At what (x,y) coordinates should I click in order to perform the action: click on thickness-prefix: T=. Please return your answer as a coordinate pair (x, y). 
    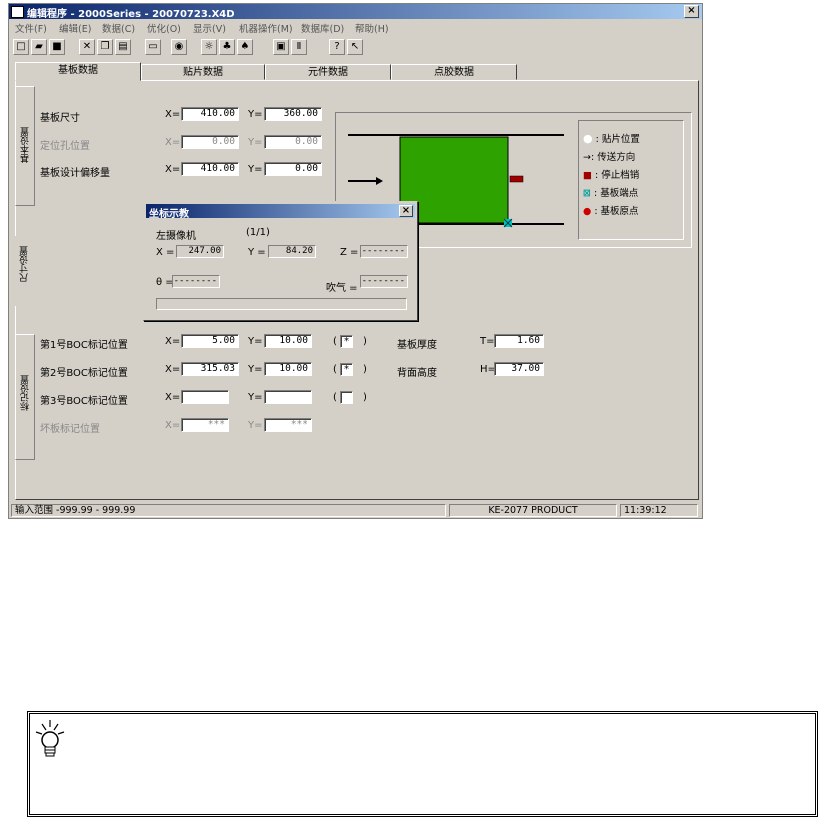
    Looking at the image, I should click on (487, 341).